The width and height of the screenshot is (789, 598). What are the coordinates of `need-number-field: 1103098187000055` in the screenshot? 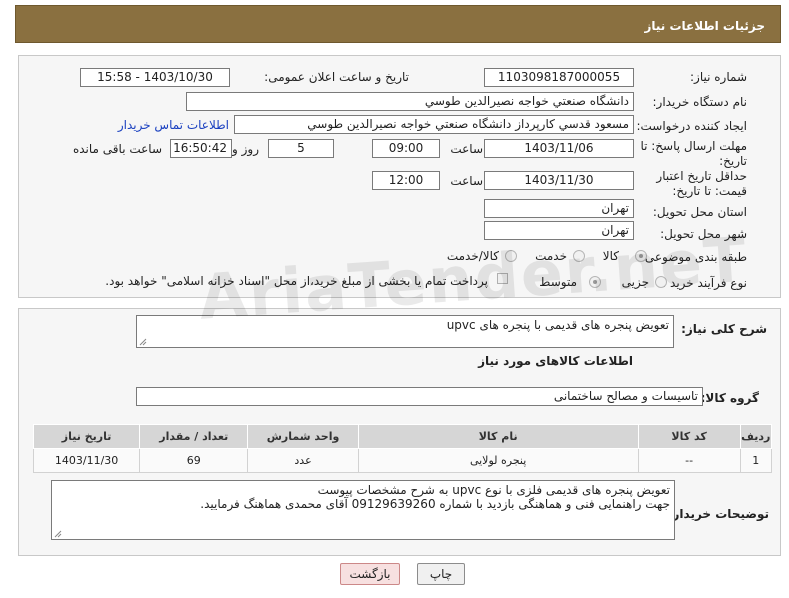 It's located at (559, 77).